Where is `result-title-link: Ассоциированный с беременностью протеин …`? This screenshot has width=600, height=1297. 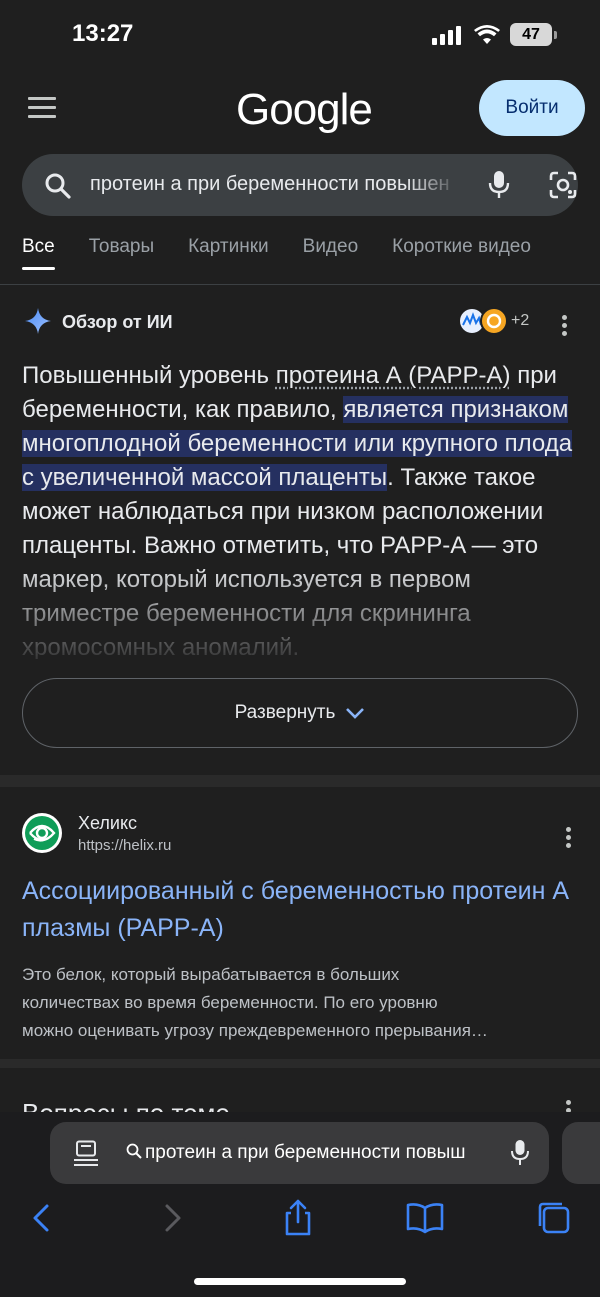
result-title-link: Ассоциированный с беременностью протеин … is located at coordinates (300, 910).